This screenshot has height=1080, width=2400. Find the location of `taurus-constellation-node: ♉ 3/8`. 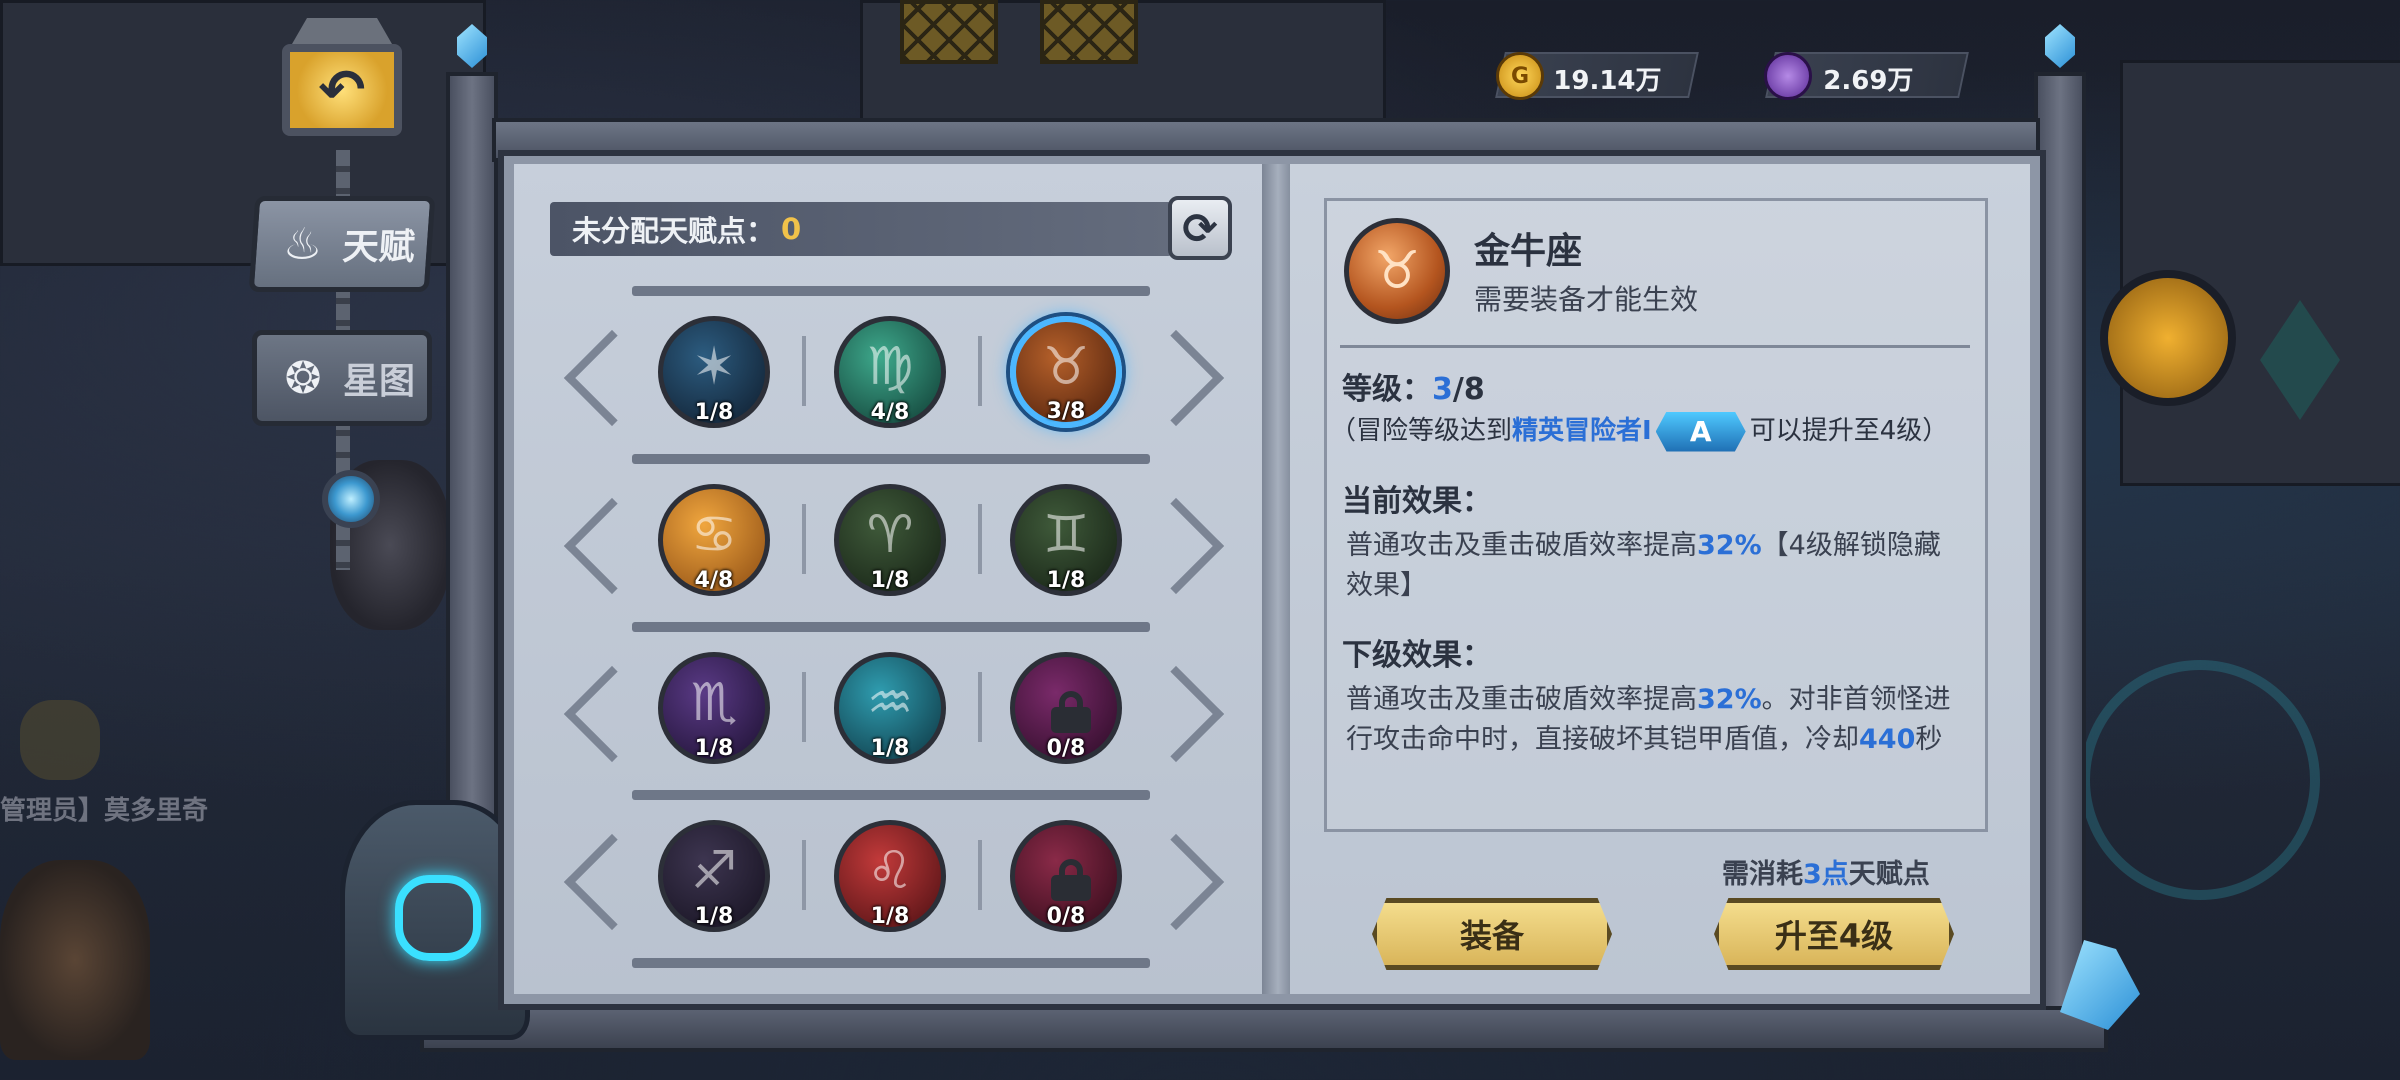

taurus-constellation-node: ♉ 3/8 is located at coordinates (1066, 372).